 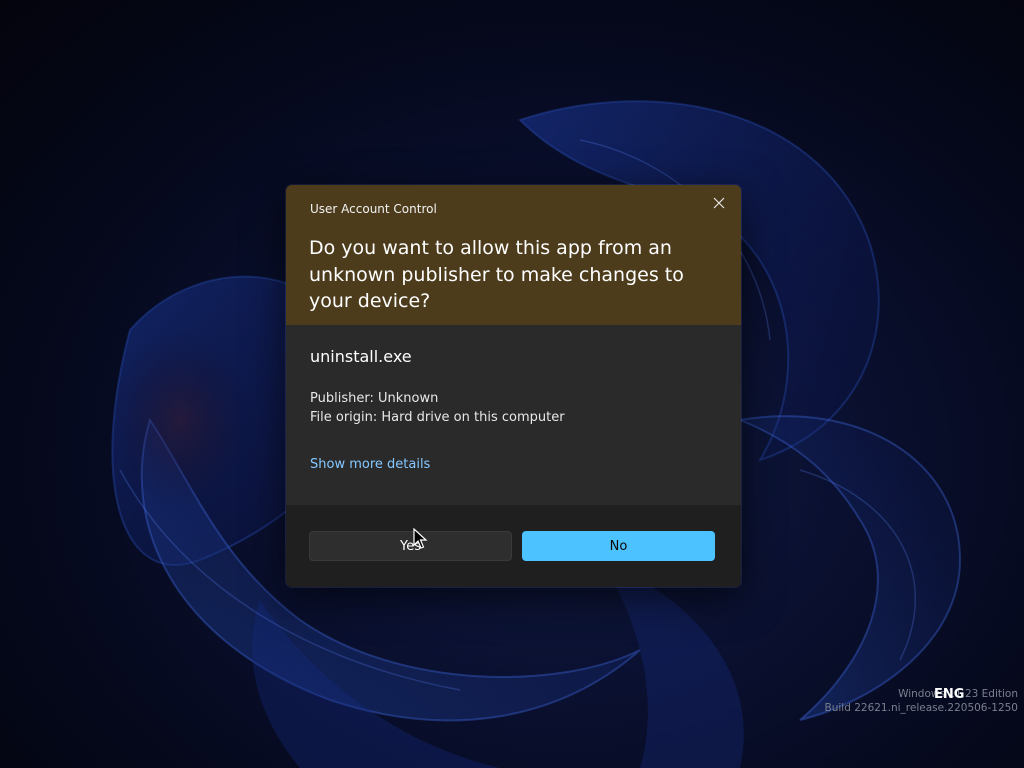 I want to click on uac-footer: Yes No, so click(x=513, y=546).